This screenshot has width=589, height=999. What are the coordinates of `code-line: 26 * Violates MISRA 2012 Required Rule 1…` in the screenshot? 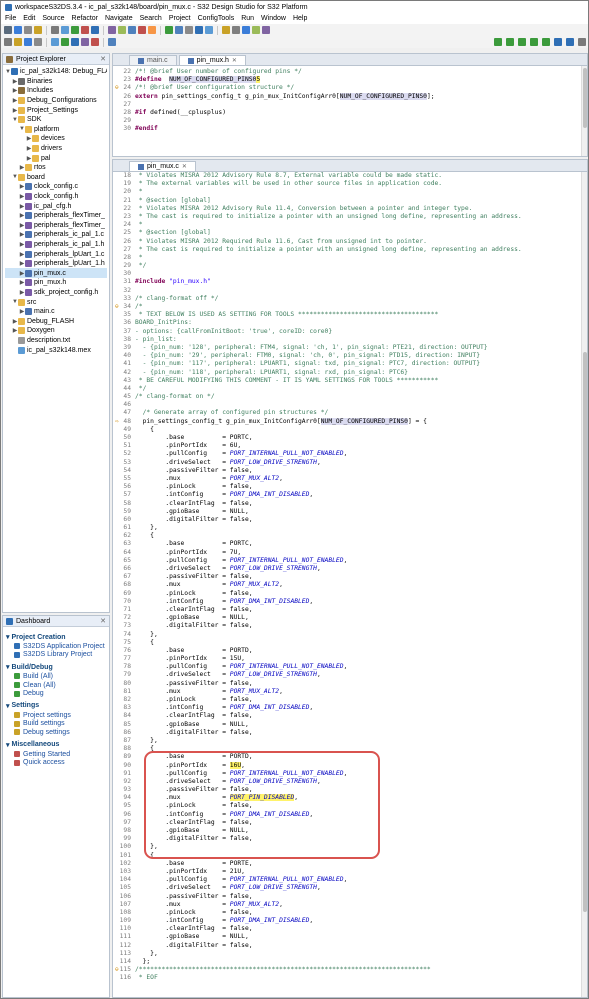 It's located at (347, 242).